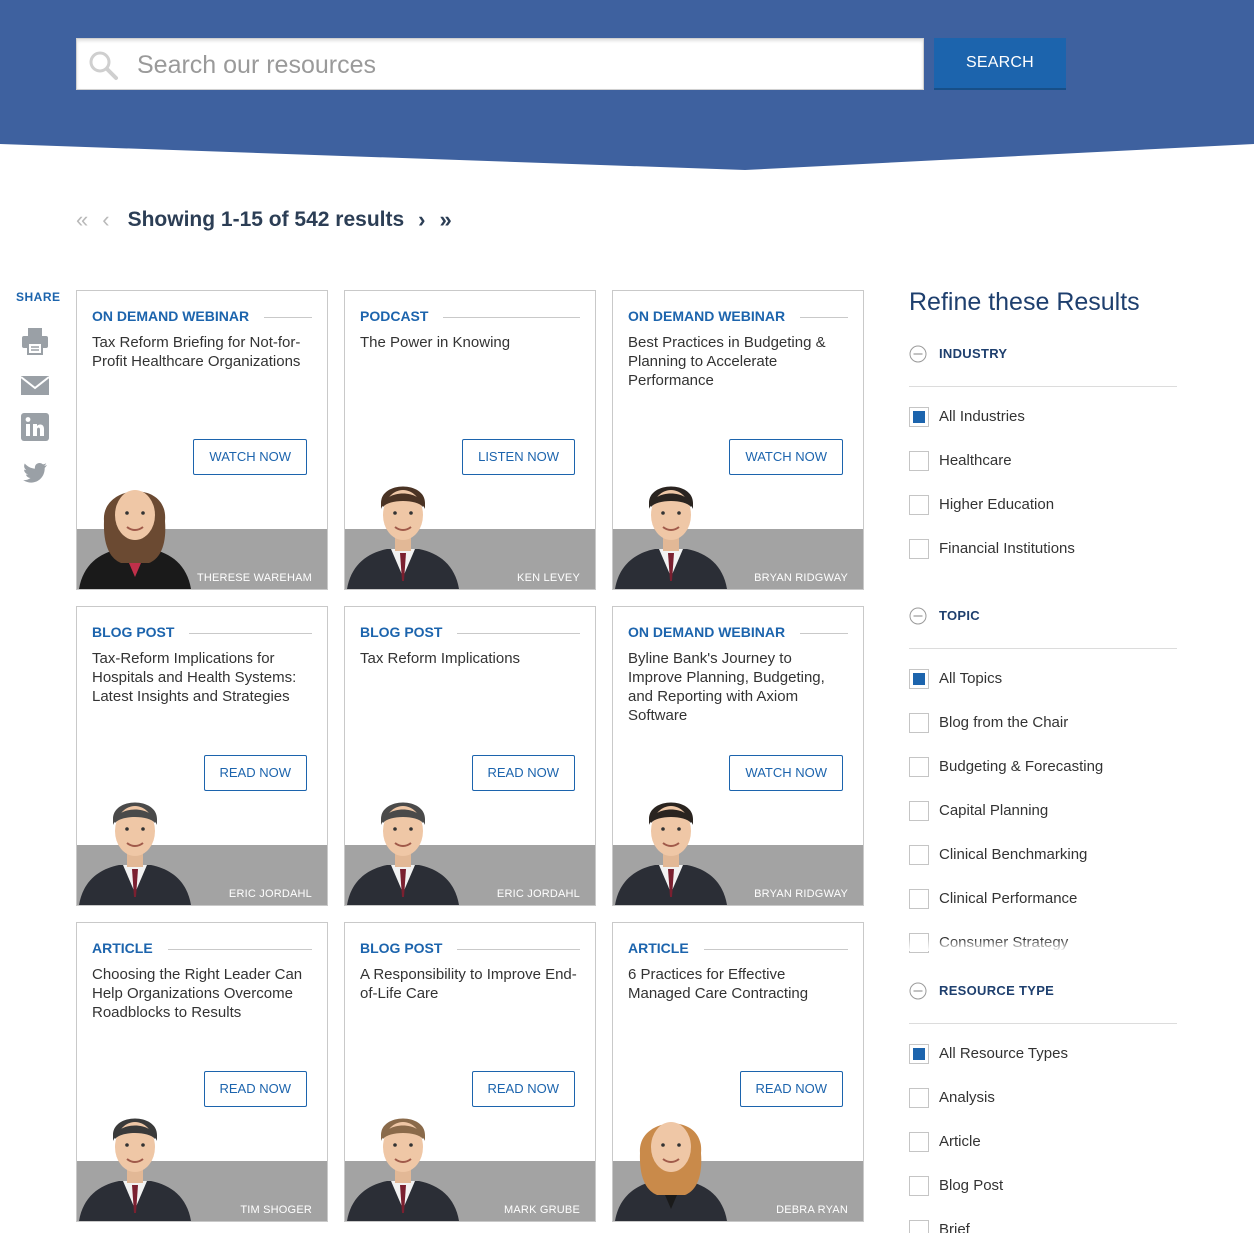 Image resolution: width=1254 pixels, height=1233 pixels. I want to click on filter-option: Clinical Benchmarking, so click(1043, 856).